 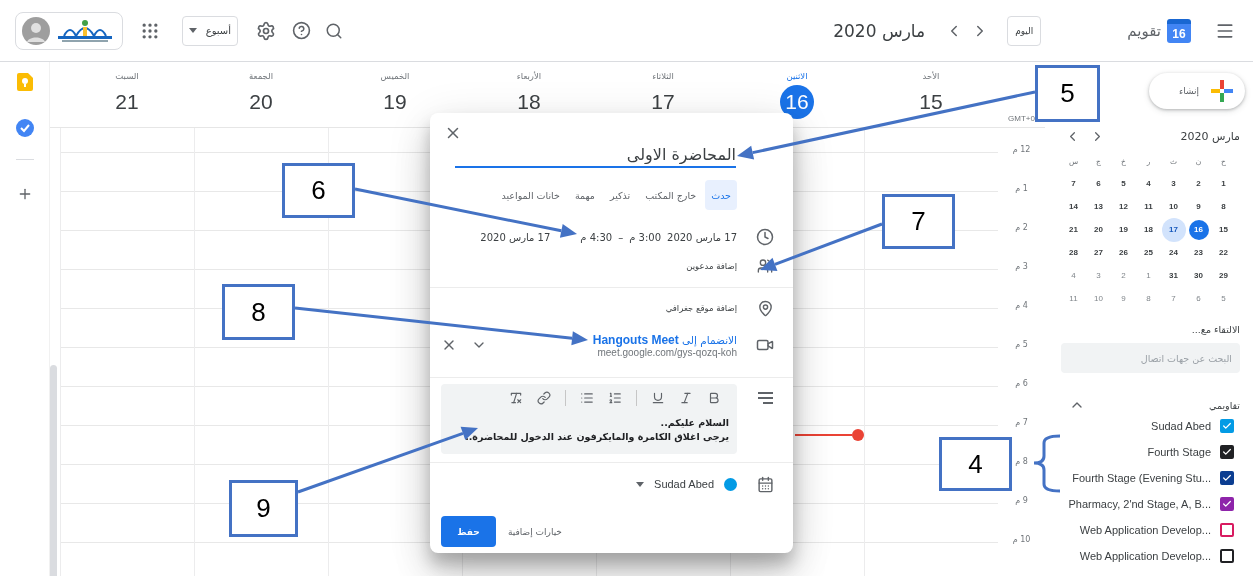 What do you see at coordinates (530, 195) in the screenshot?
I see `tab: خانات المواعيد` at bounding box center [530, 195].